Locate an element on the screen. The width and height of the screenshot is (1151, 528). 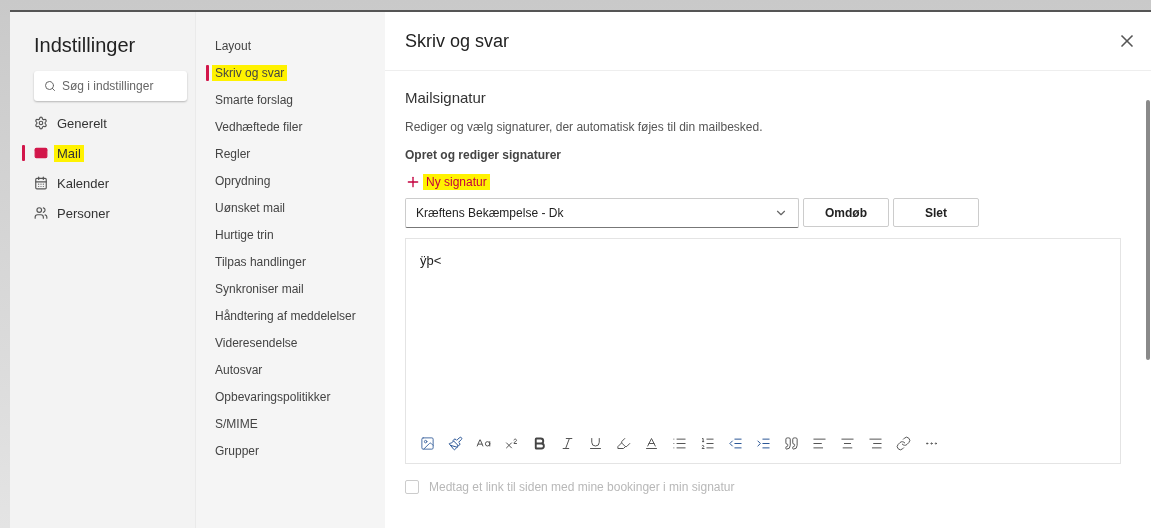
highlight-icon is located at coordinates (623, 443).